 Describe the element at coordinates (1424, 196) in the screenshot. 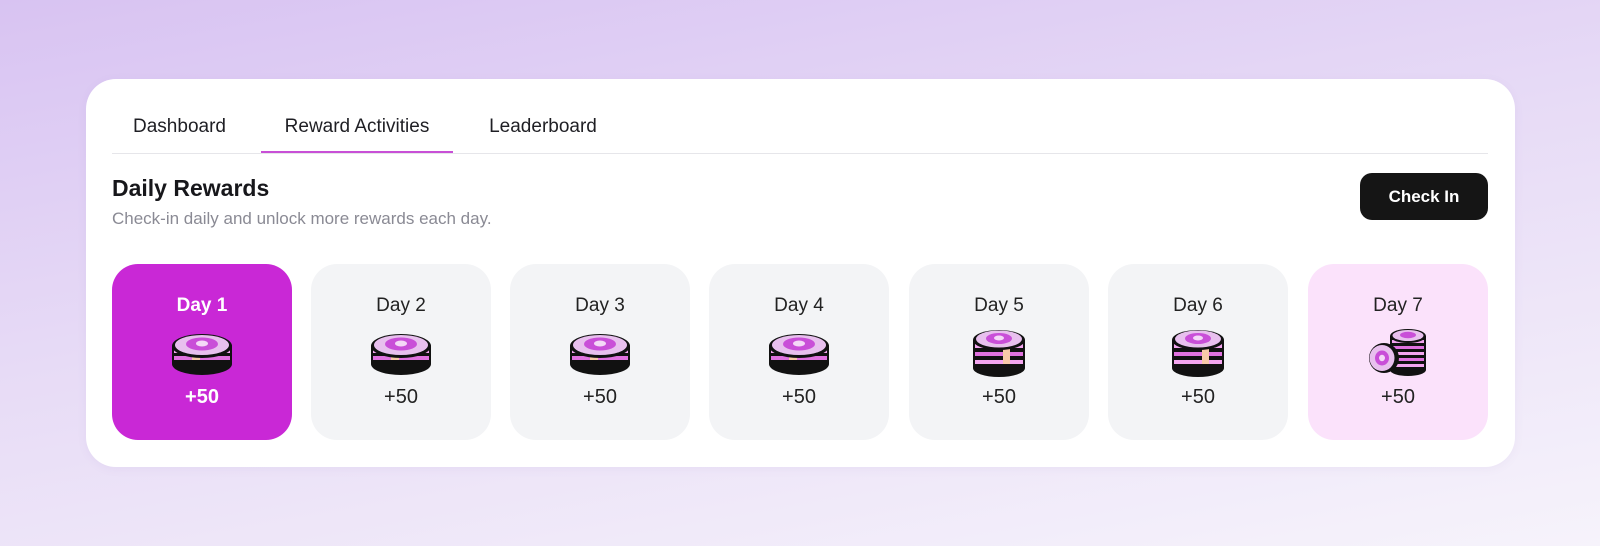

I see `check-in-button: Check In` at that location.